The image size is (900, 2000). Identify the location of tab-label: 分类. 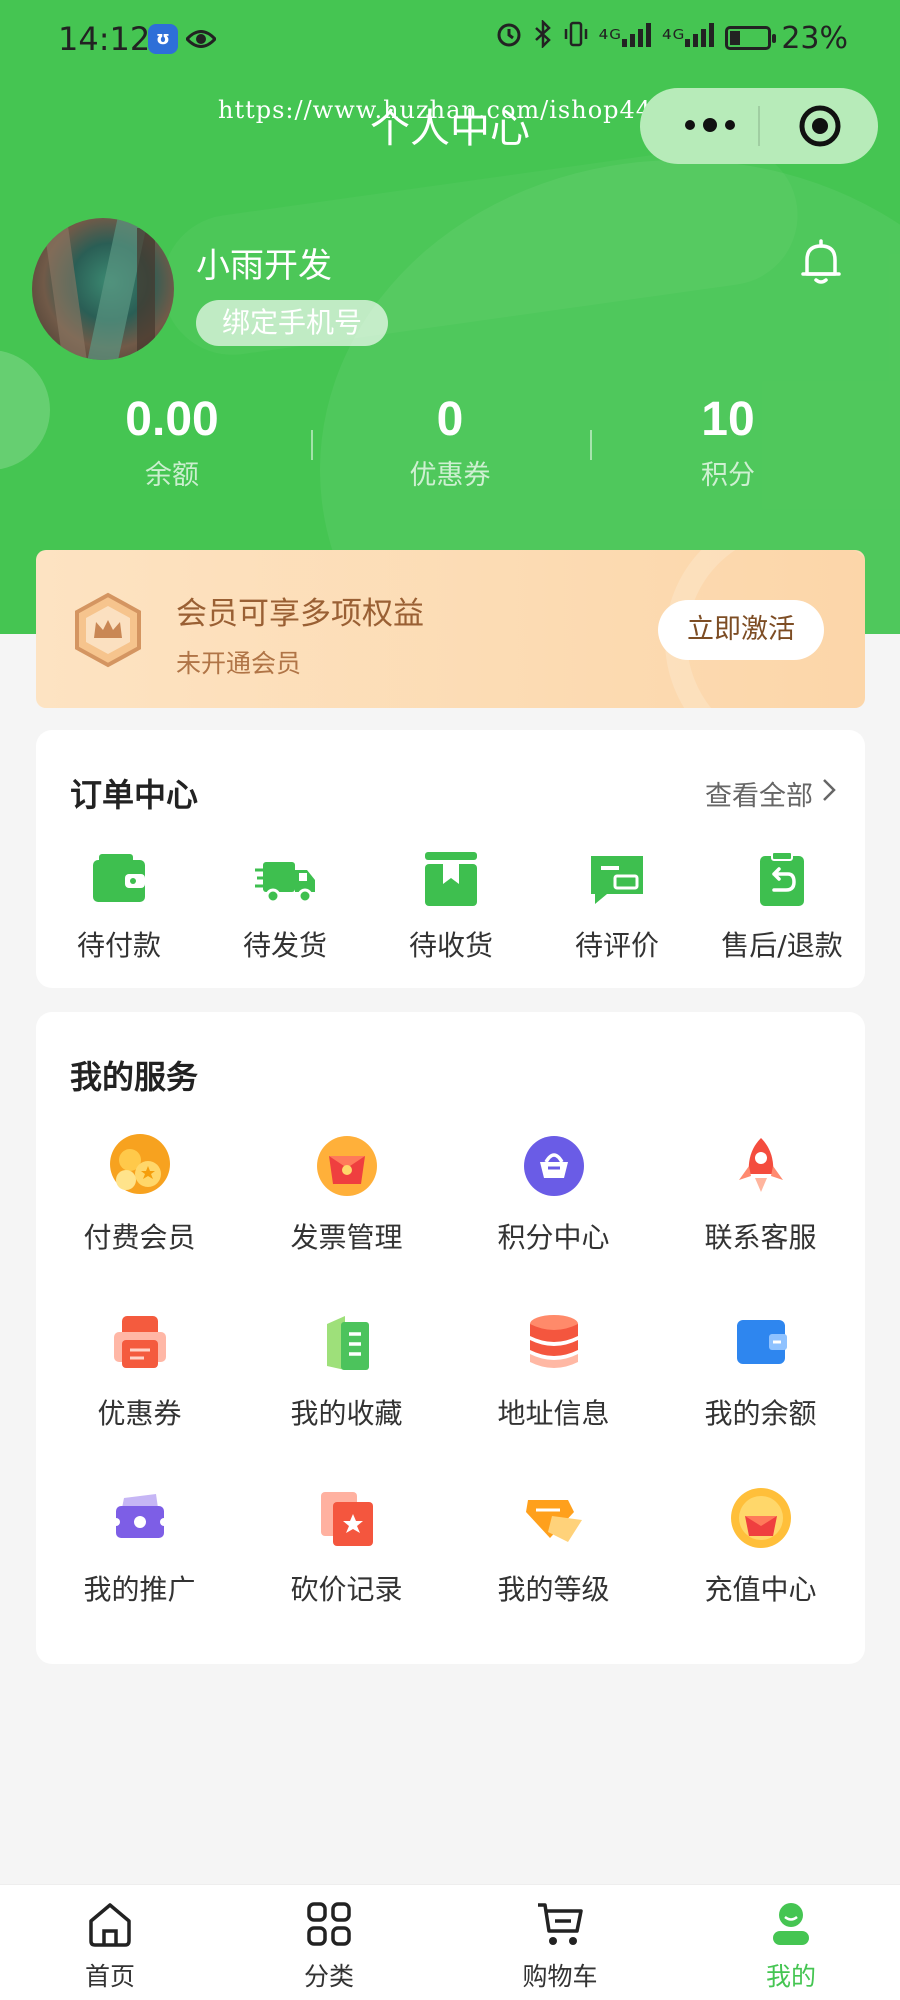
(328, 1976).